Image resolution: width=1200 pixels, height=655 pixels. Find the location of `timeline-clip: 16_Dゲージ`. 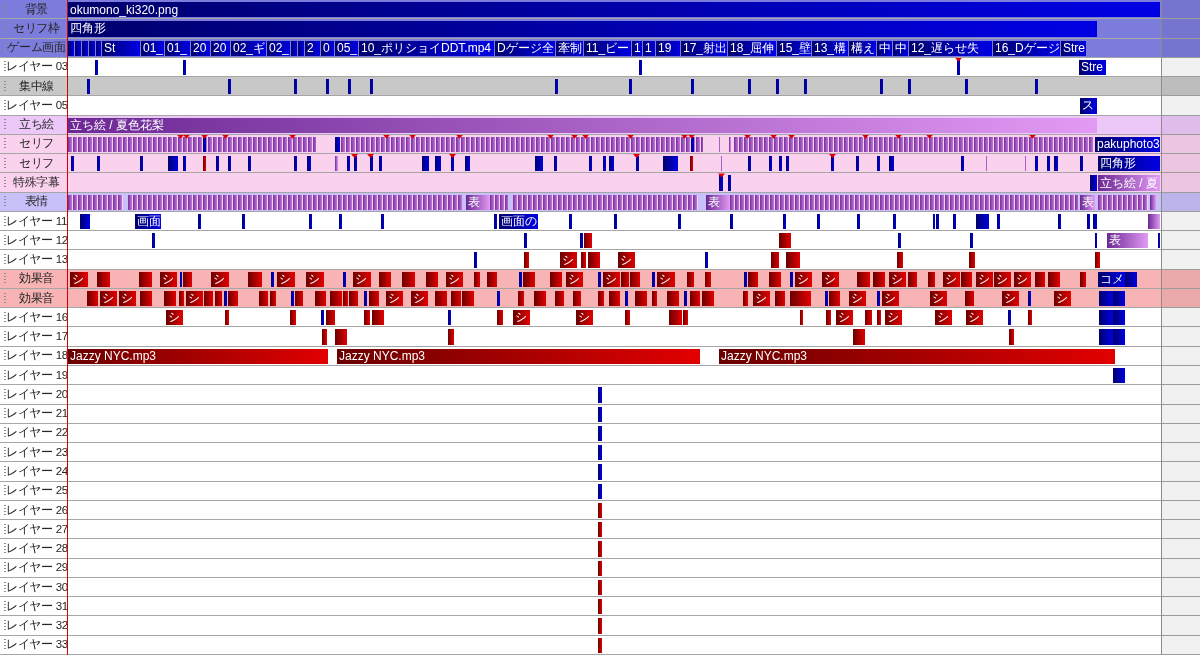

timeline-clip: 16_Dゲージ is located at coordinates (1026, 48).